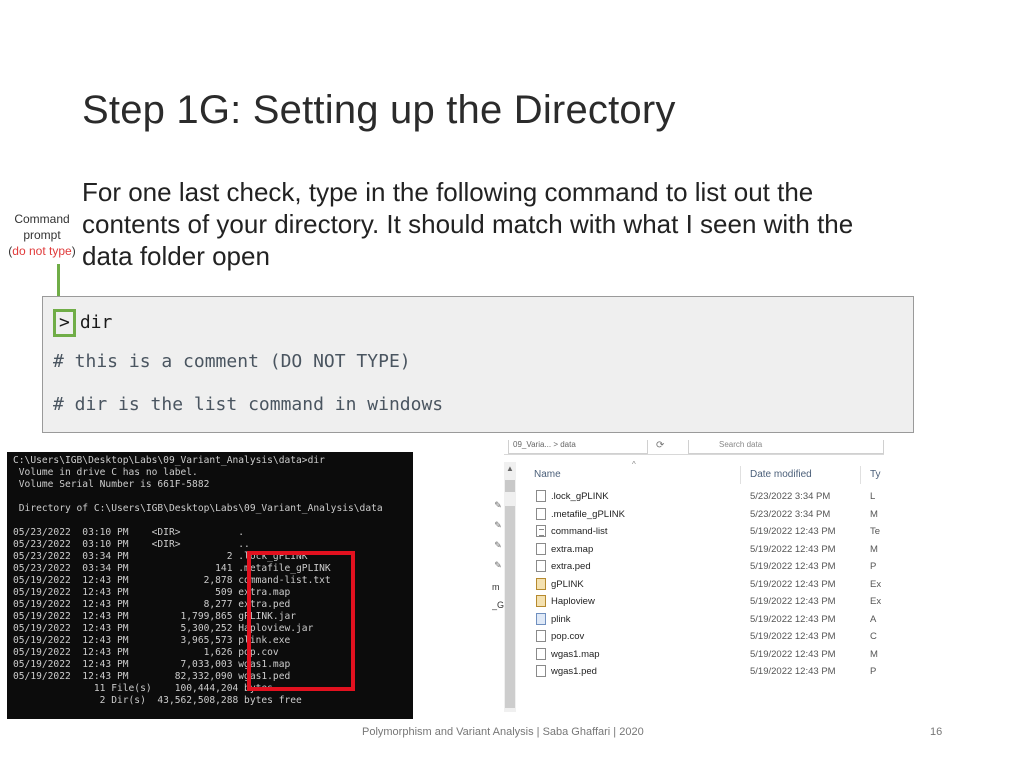 The height and width of the screenshot is (768, 1024). Describe the element at coordinates (568, 636) in the screenshot. I see `file-name: pop.cov` at that location.